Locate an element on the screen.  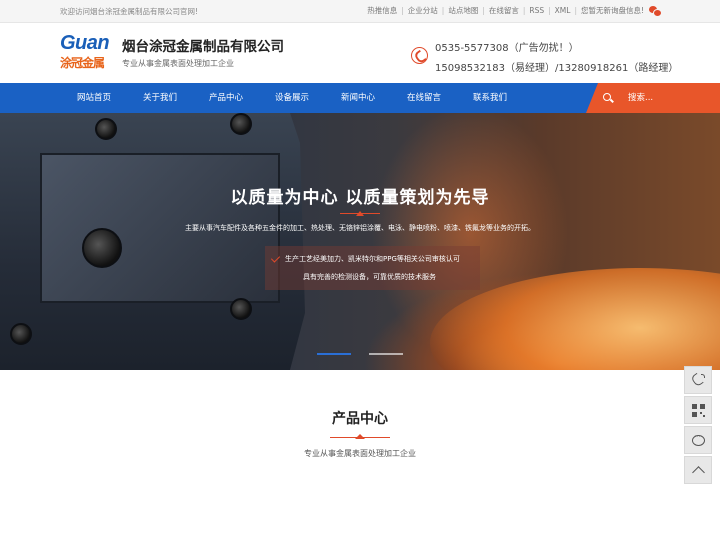
link-sitemap: 站点地图 is located at coordinates (463, 10).